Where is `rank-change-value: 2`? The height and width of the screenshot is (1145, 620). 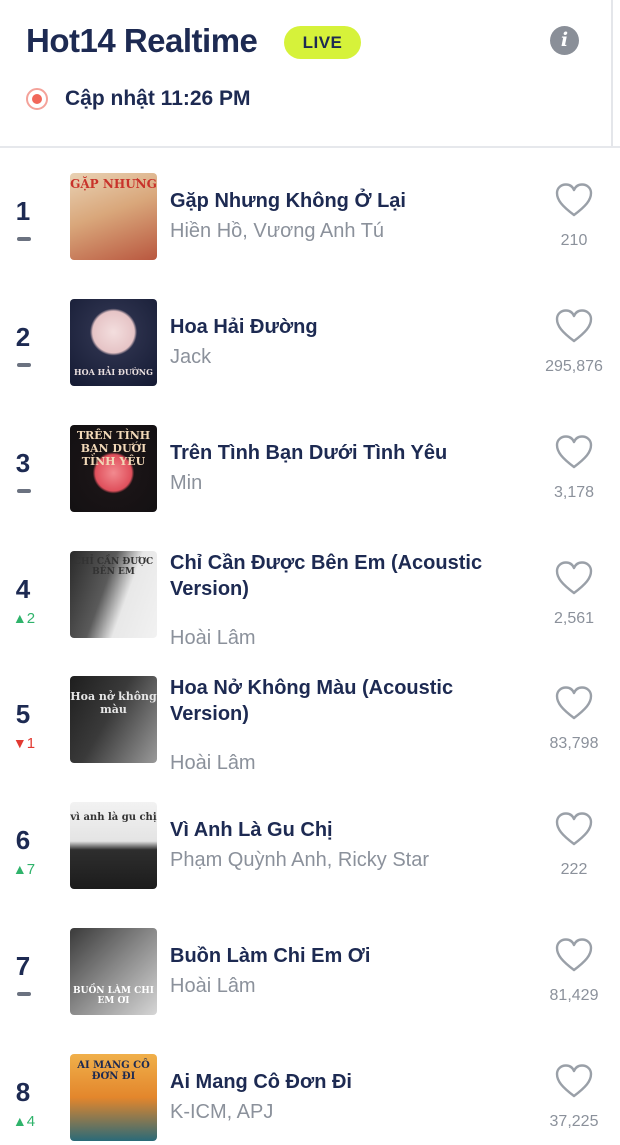
rank-change-value: 2 is located at coordinates (31, 618).